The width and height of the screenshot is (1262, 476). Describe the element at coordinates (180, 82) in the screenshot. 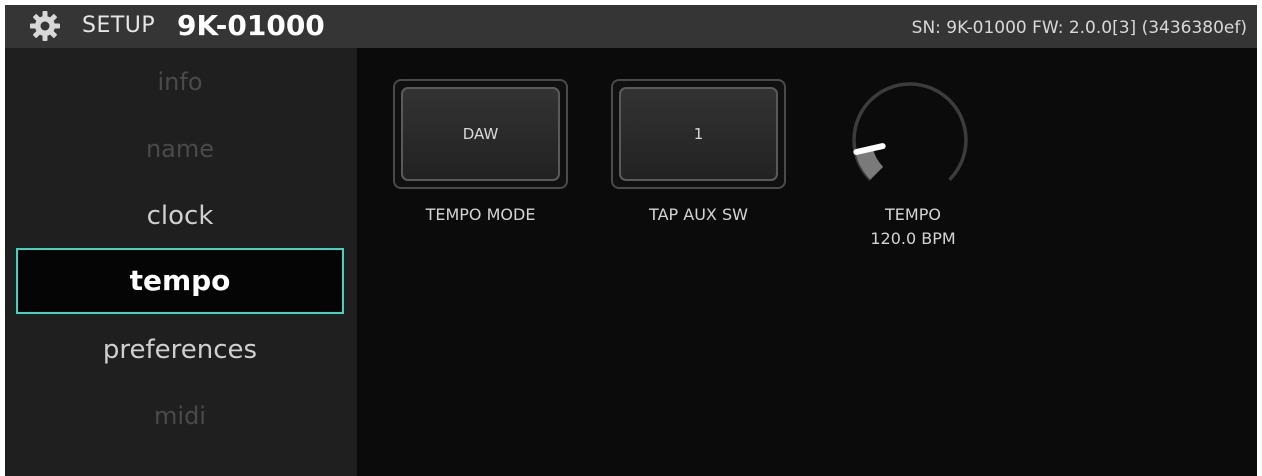

I see `sidebar-item-info: info` at that location.